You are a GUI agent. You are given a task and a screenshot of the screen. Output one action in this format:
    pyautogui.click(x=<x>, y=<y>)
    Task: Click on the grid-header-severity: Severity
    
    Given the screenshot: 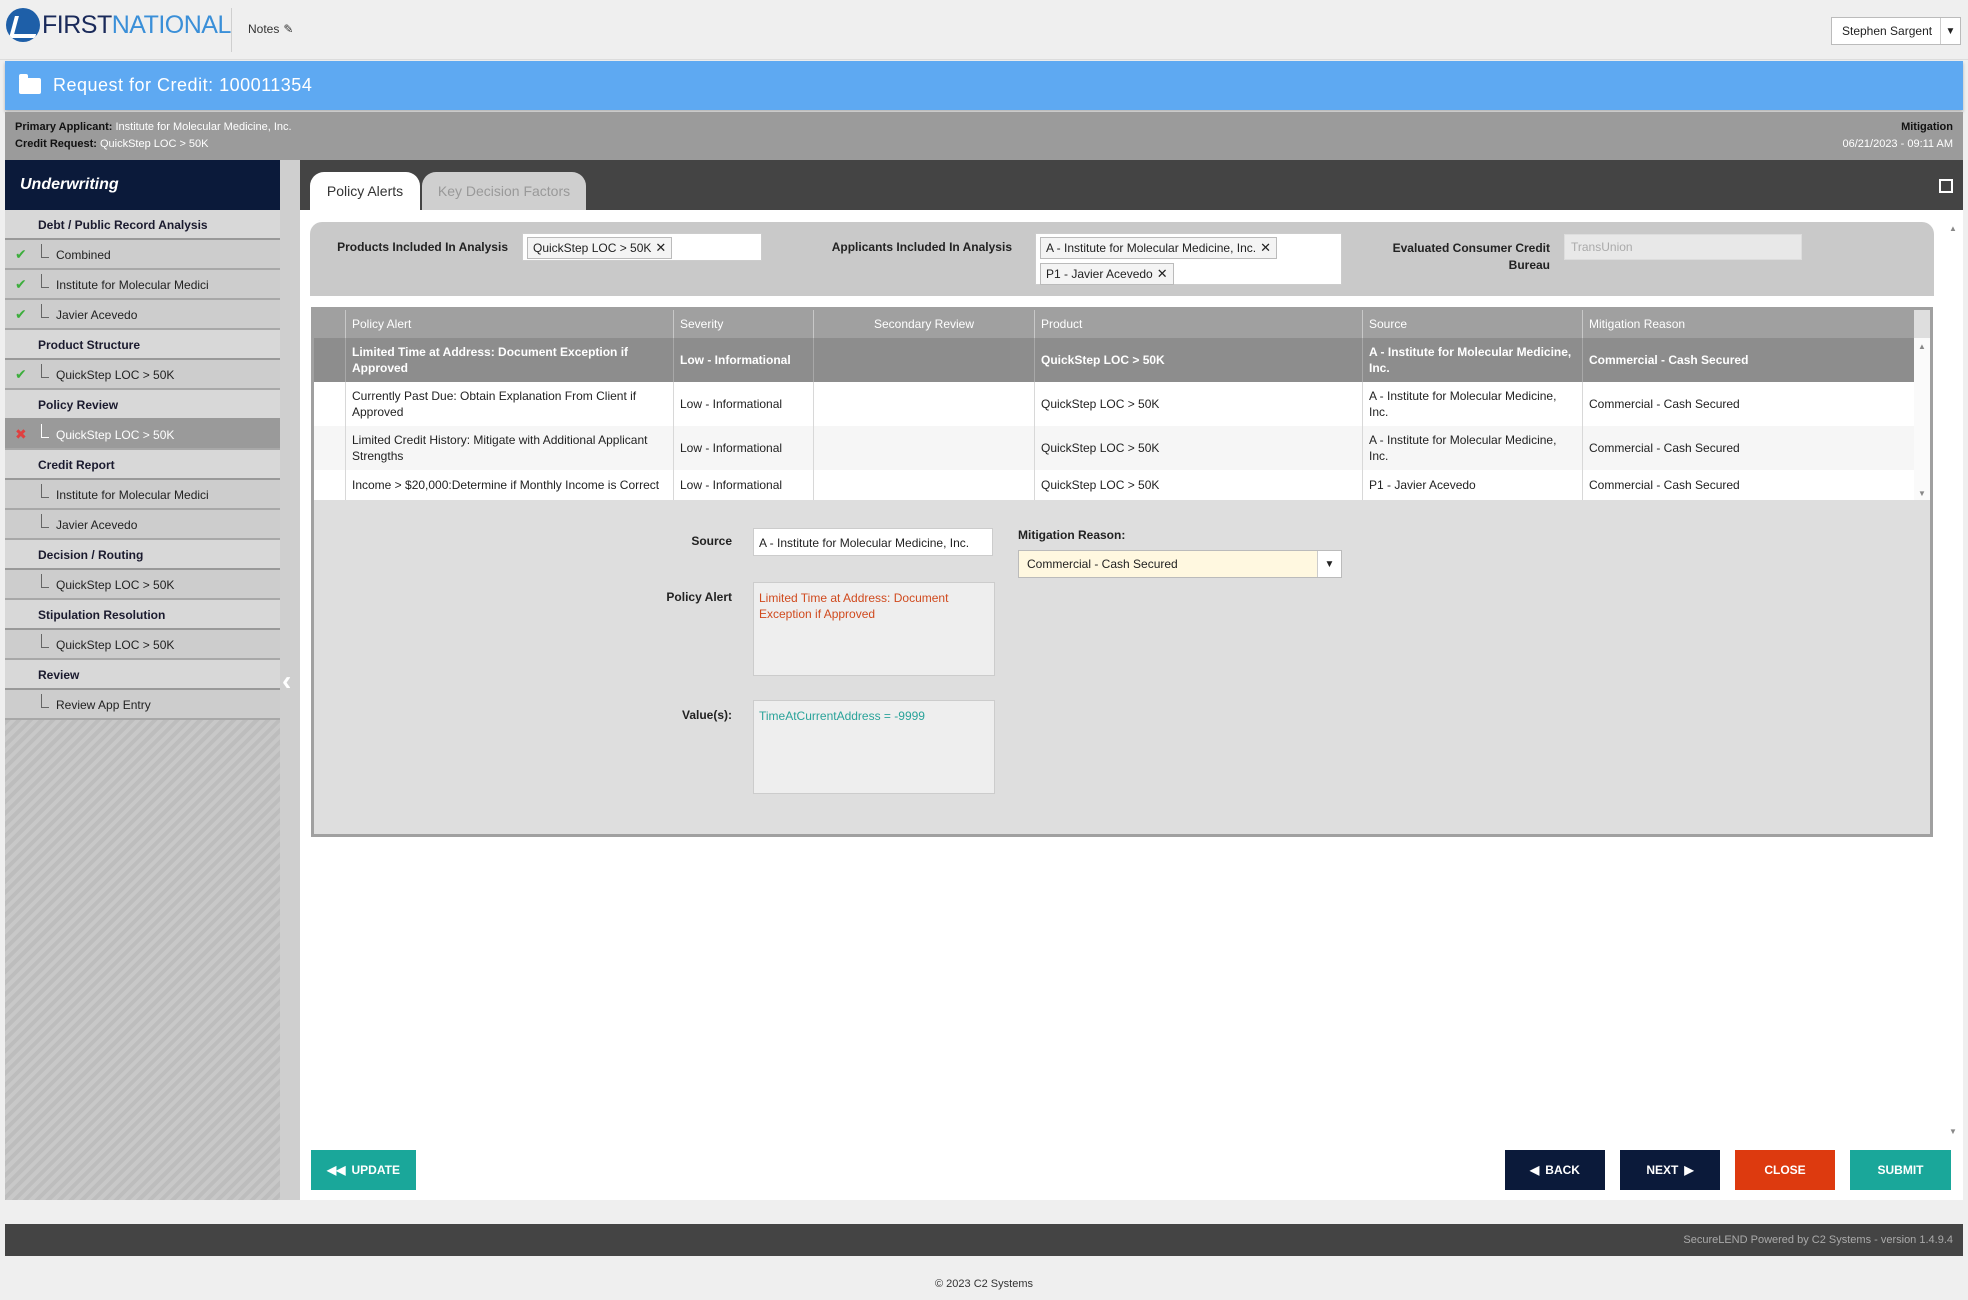 What is the action you would take?
    pyautogui.click(x=744, y=324)
    